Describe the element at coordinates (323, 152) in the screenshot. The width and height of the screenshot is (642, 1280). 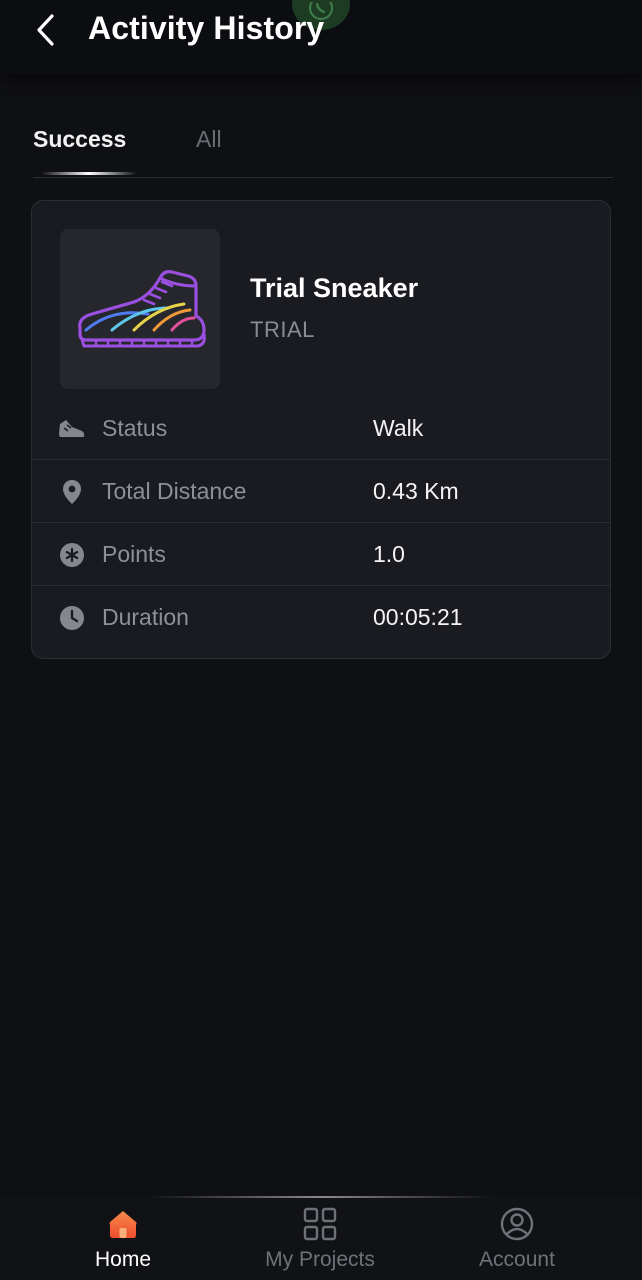
I see `tab-bar: Success All` at that location.